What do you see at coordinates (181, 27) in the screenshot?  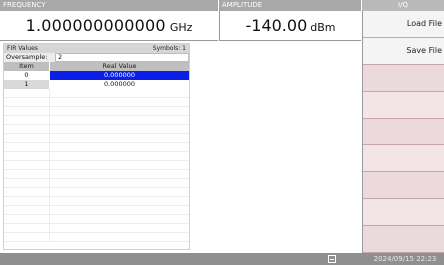 I see `frequency-unit: GHz` at bounding box center [181, 27].